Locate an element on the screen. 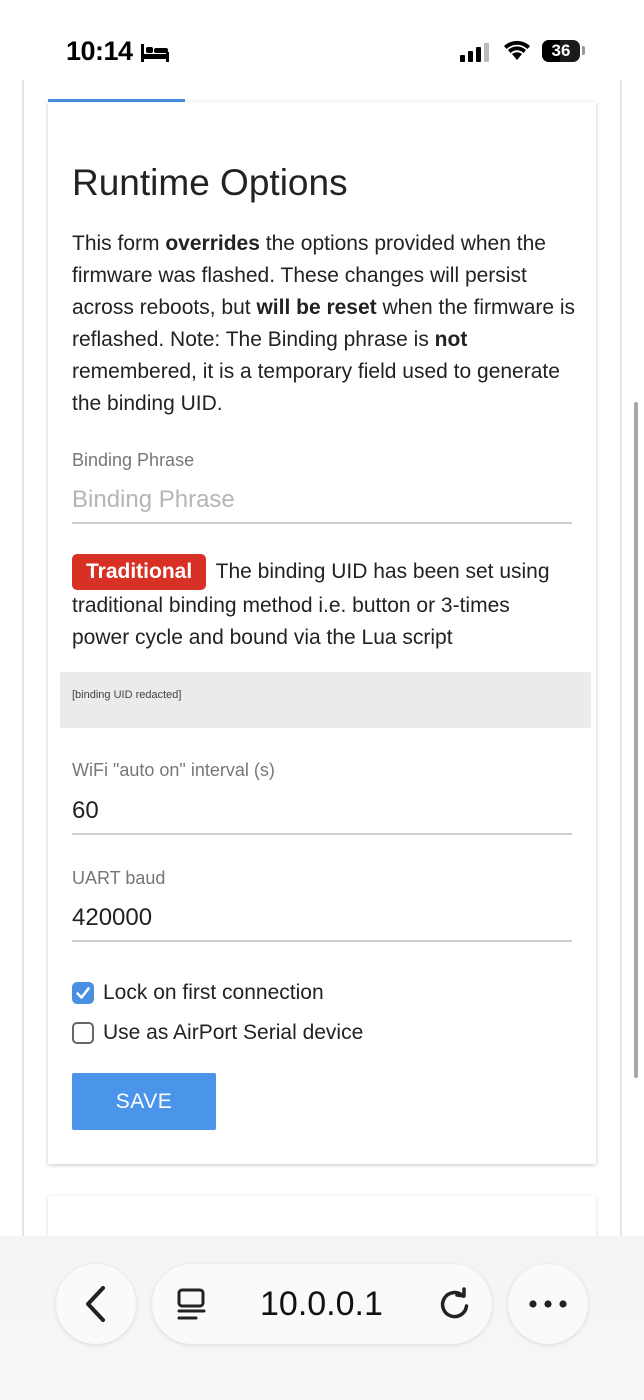 This screenshot has width=644, height=1400. battery-cap is located at coordinates (583, 50).